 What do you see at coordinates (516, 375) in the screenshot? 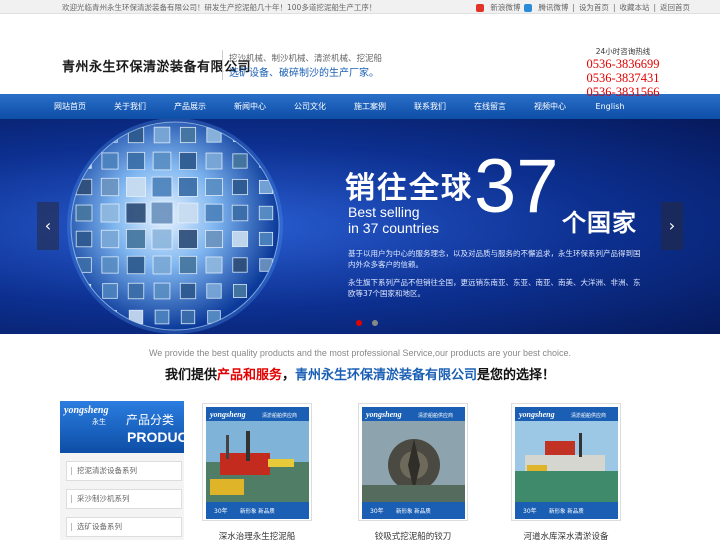
I see `slogan-part: 是您的选择！` at bounding box center [516, 375].